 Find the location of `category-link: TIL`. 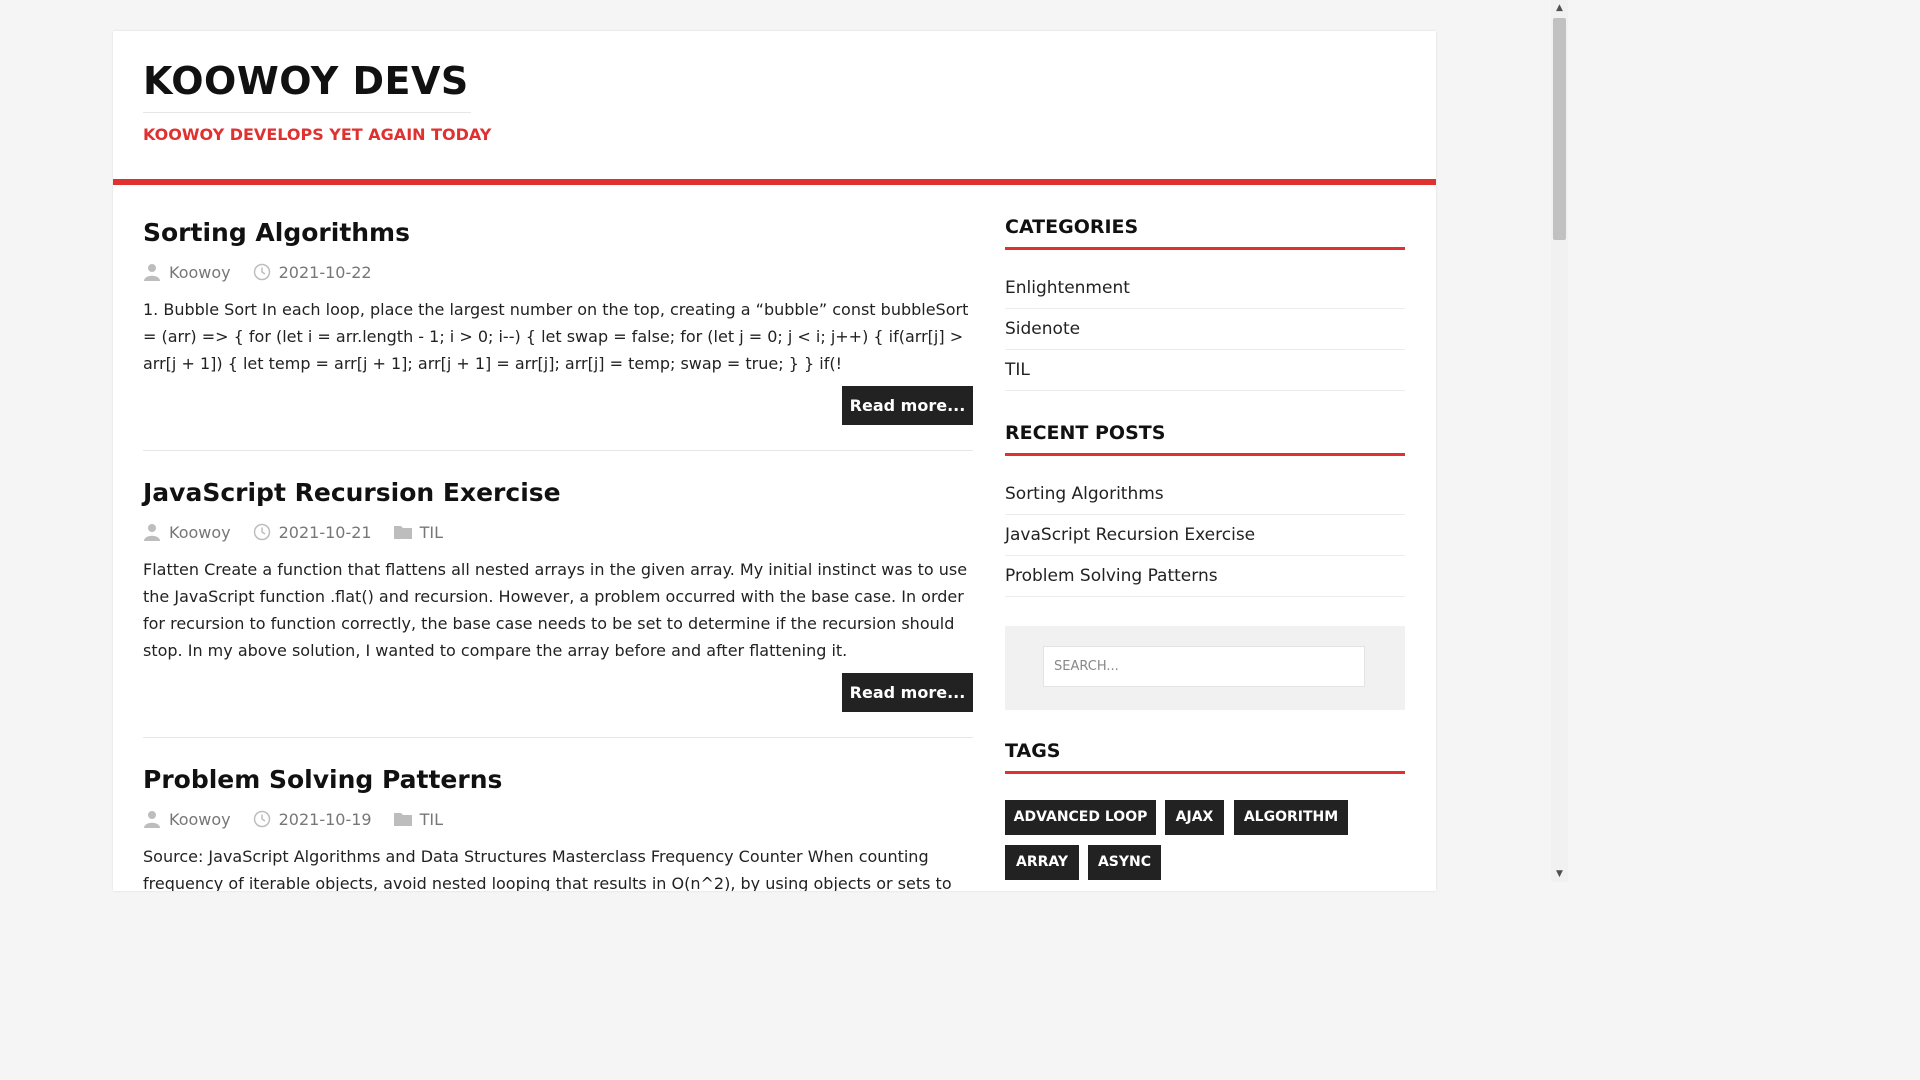

category-link: TIL is located at coordinates (1205, 370).